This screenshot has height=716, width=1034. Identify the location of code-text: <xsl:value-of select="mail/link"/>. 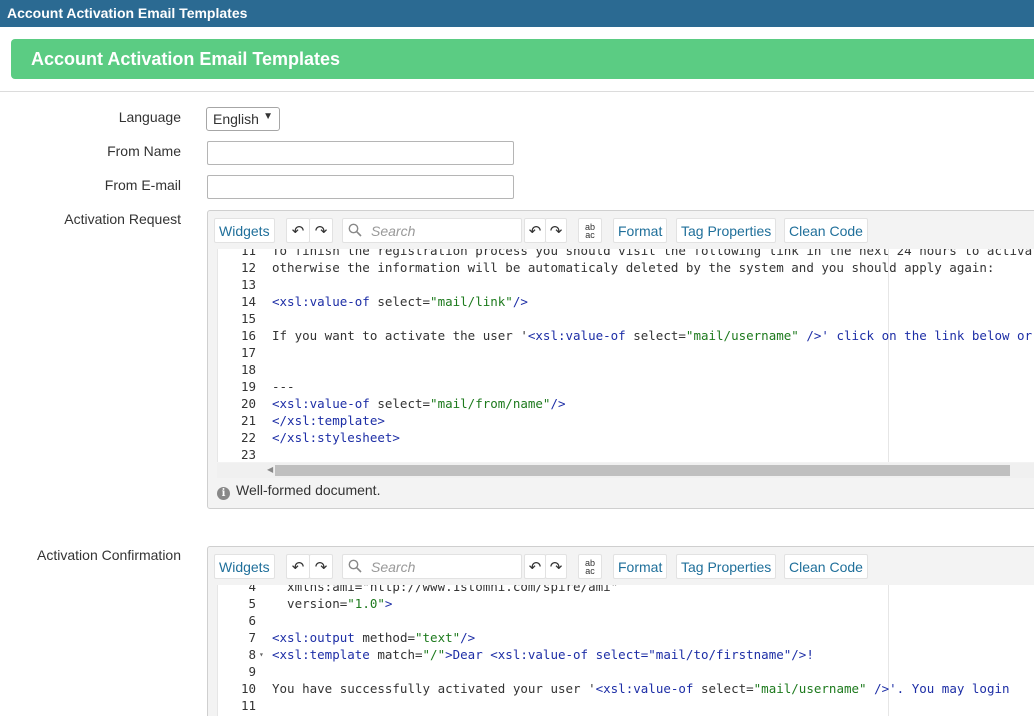
(400, 301).